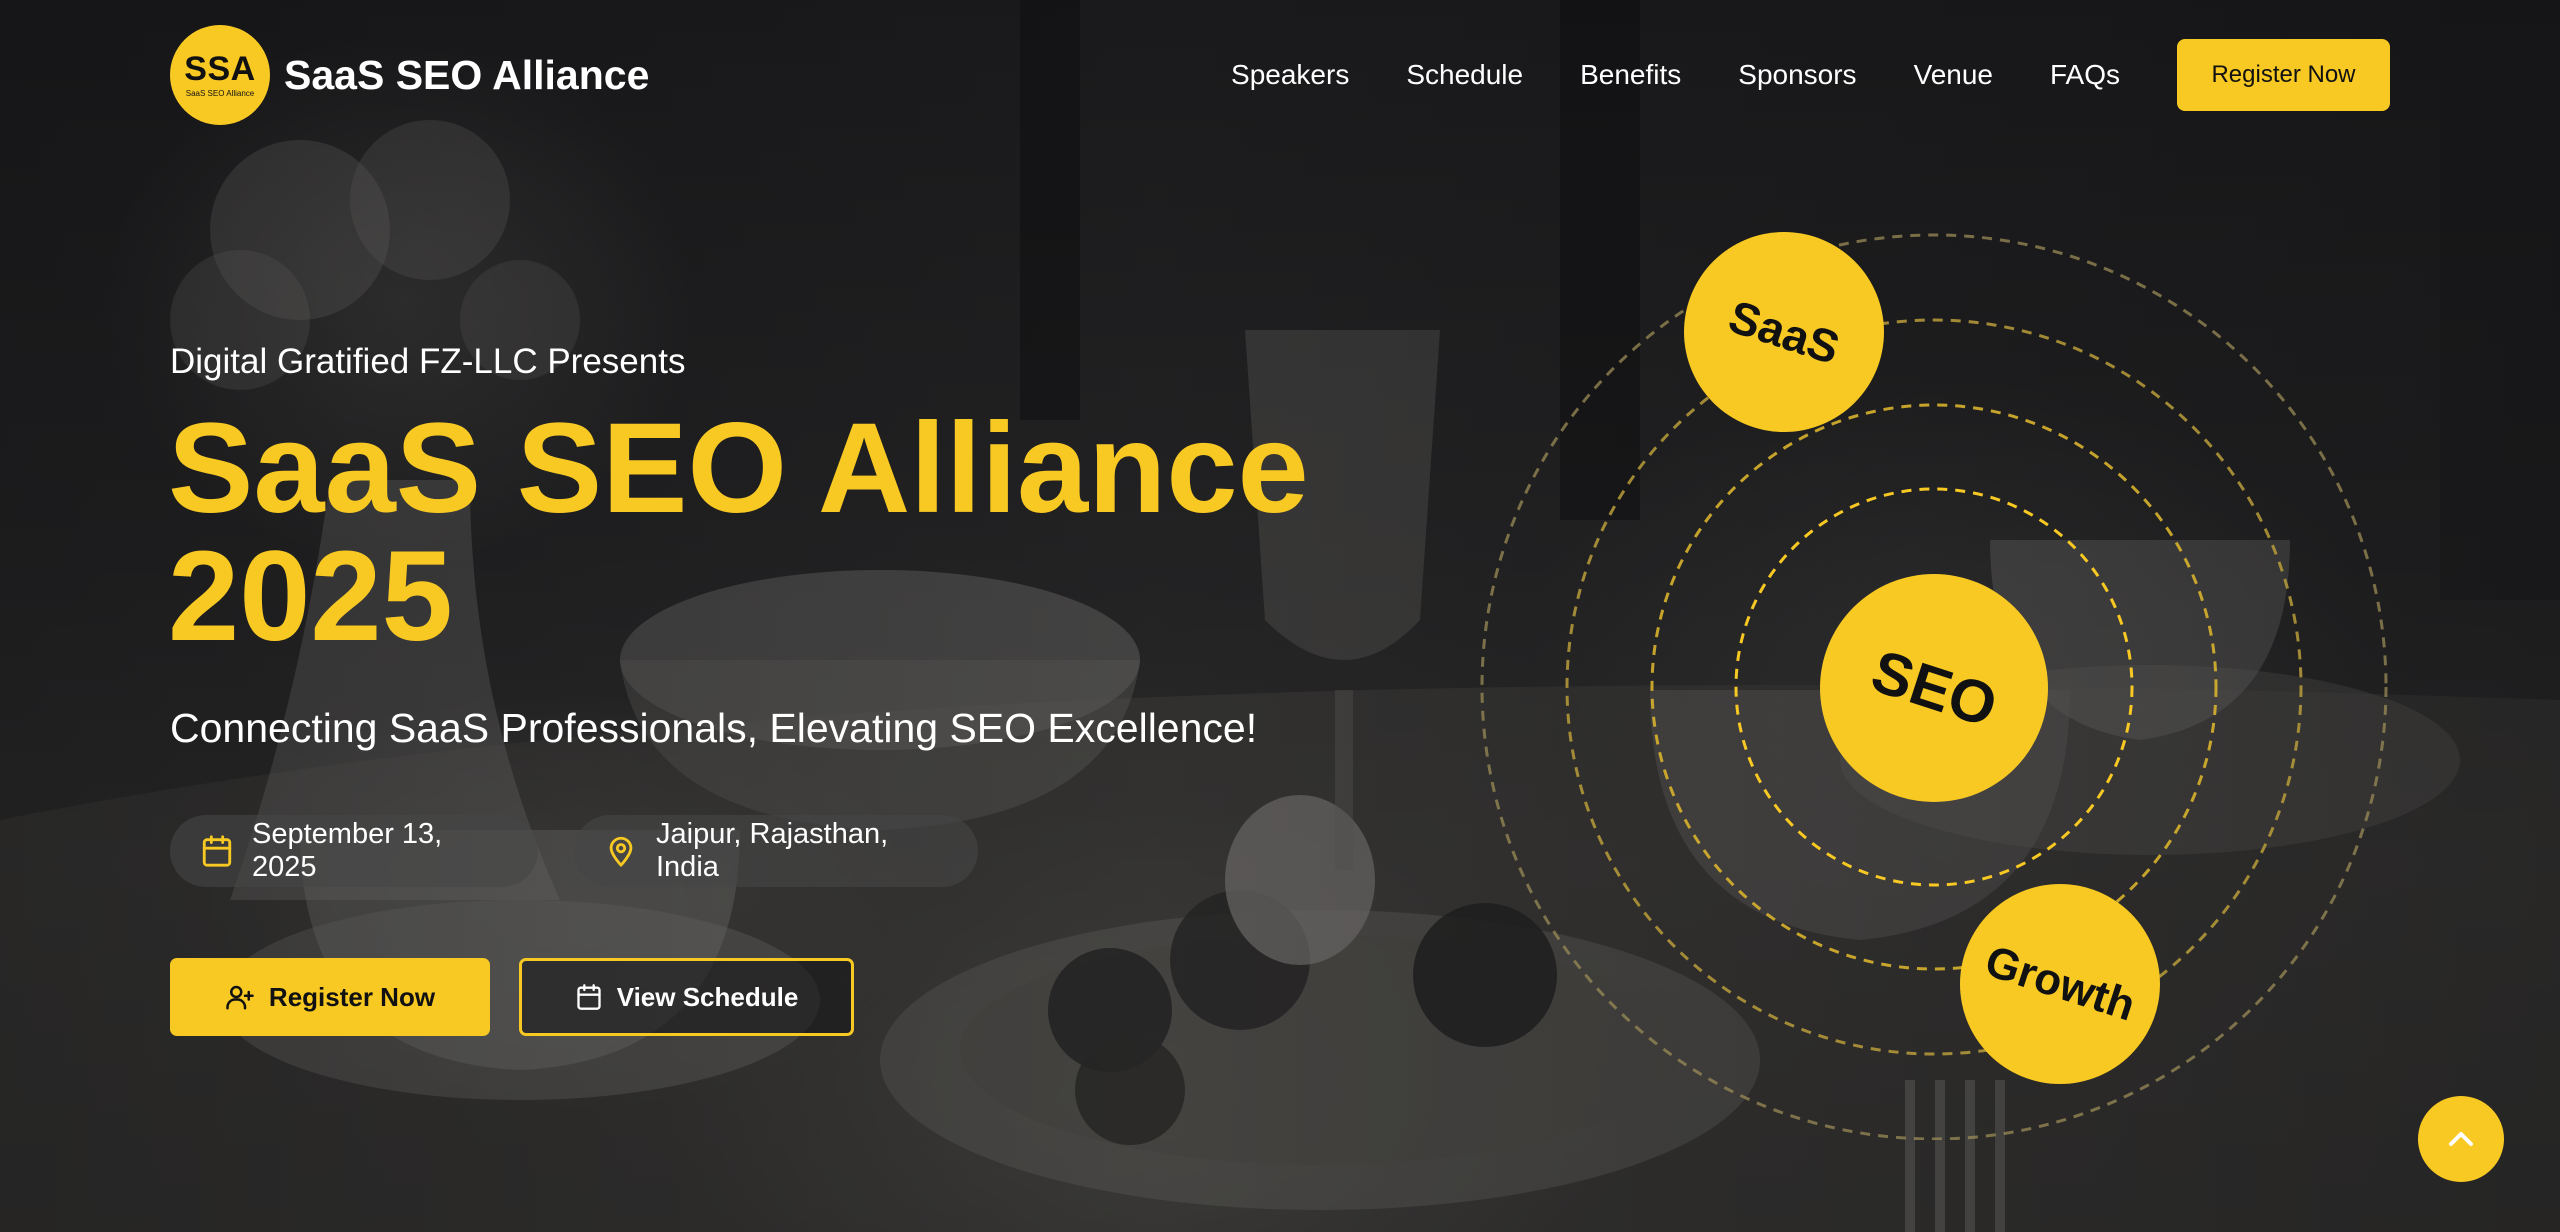  I want to click on orbit-bubble-saas-label: SaaS, so click(1784, 332).